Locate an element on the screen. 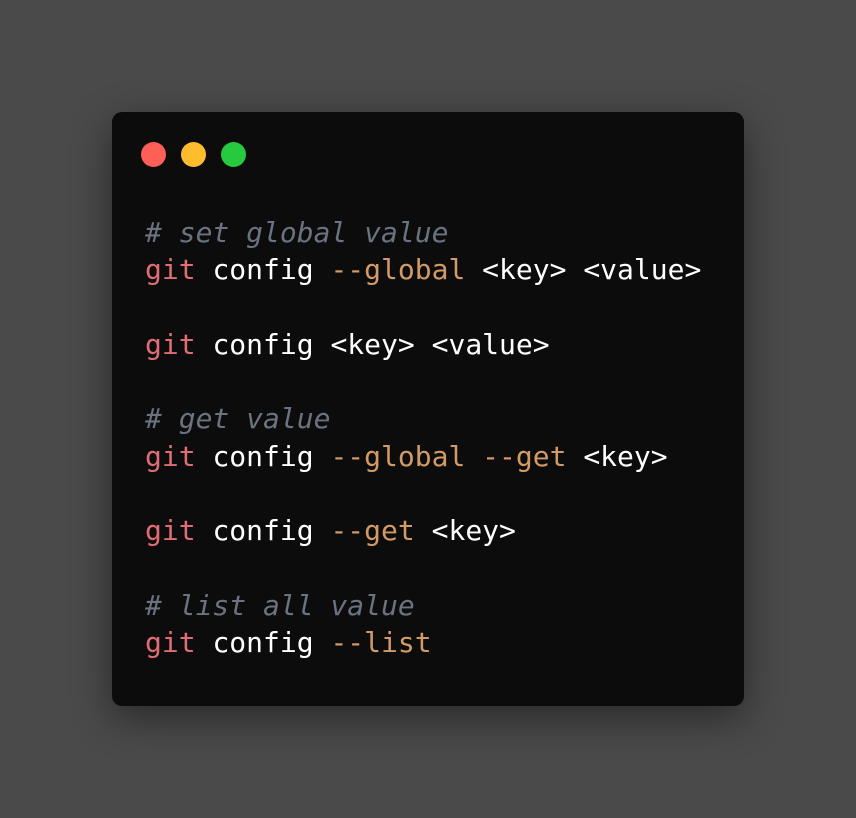 The width and height of the screenshot is (856, 818). minimize-button is located at coordinates (193, 154).